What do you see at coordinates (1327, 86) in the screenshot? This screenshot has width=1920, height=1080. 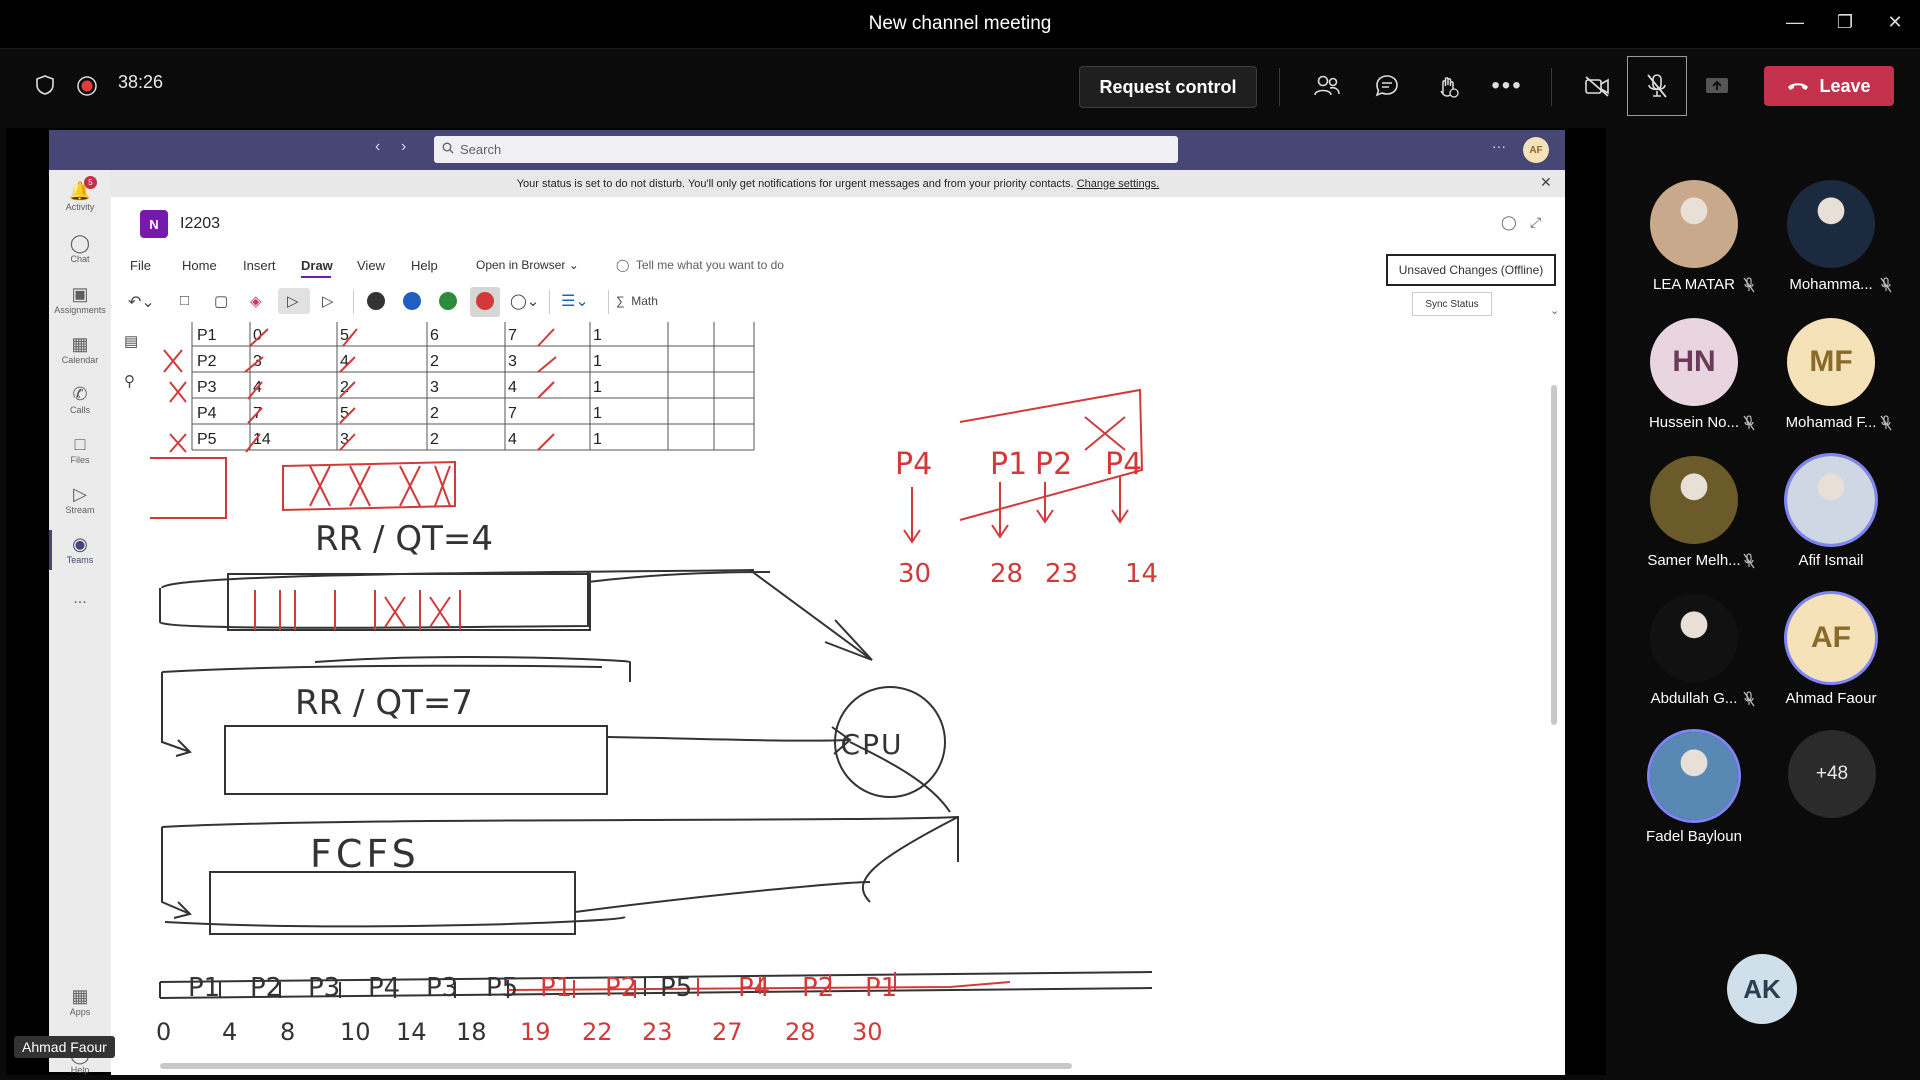 I see `people-icon` at bounding box center [1327, 86].